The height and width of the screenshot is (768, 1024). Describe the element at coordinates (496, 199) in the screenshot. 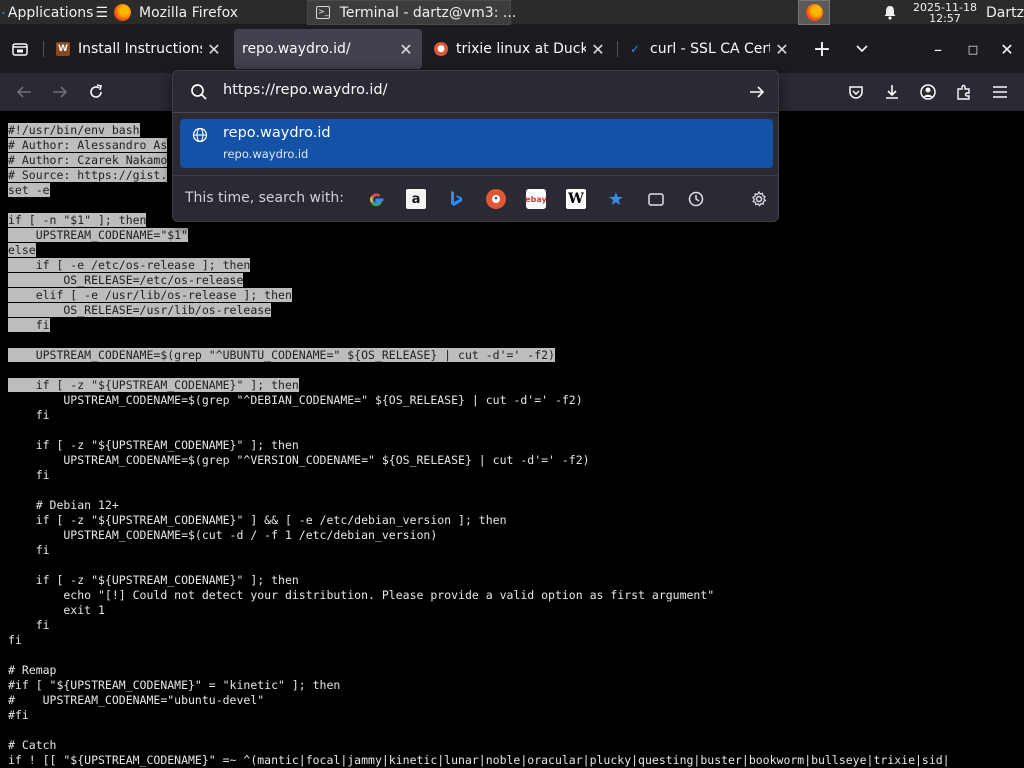

I see `duckduckgo-icon` at that location.